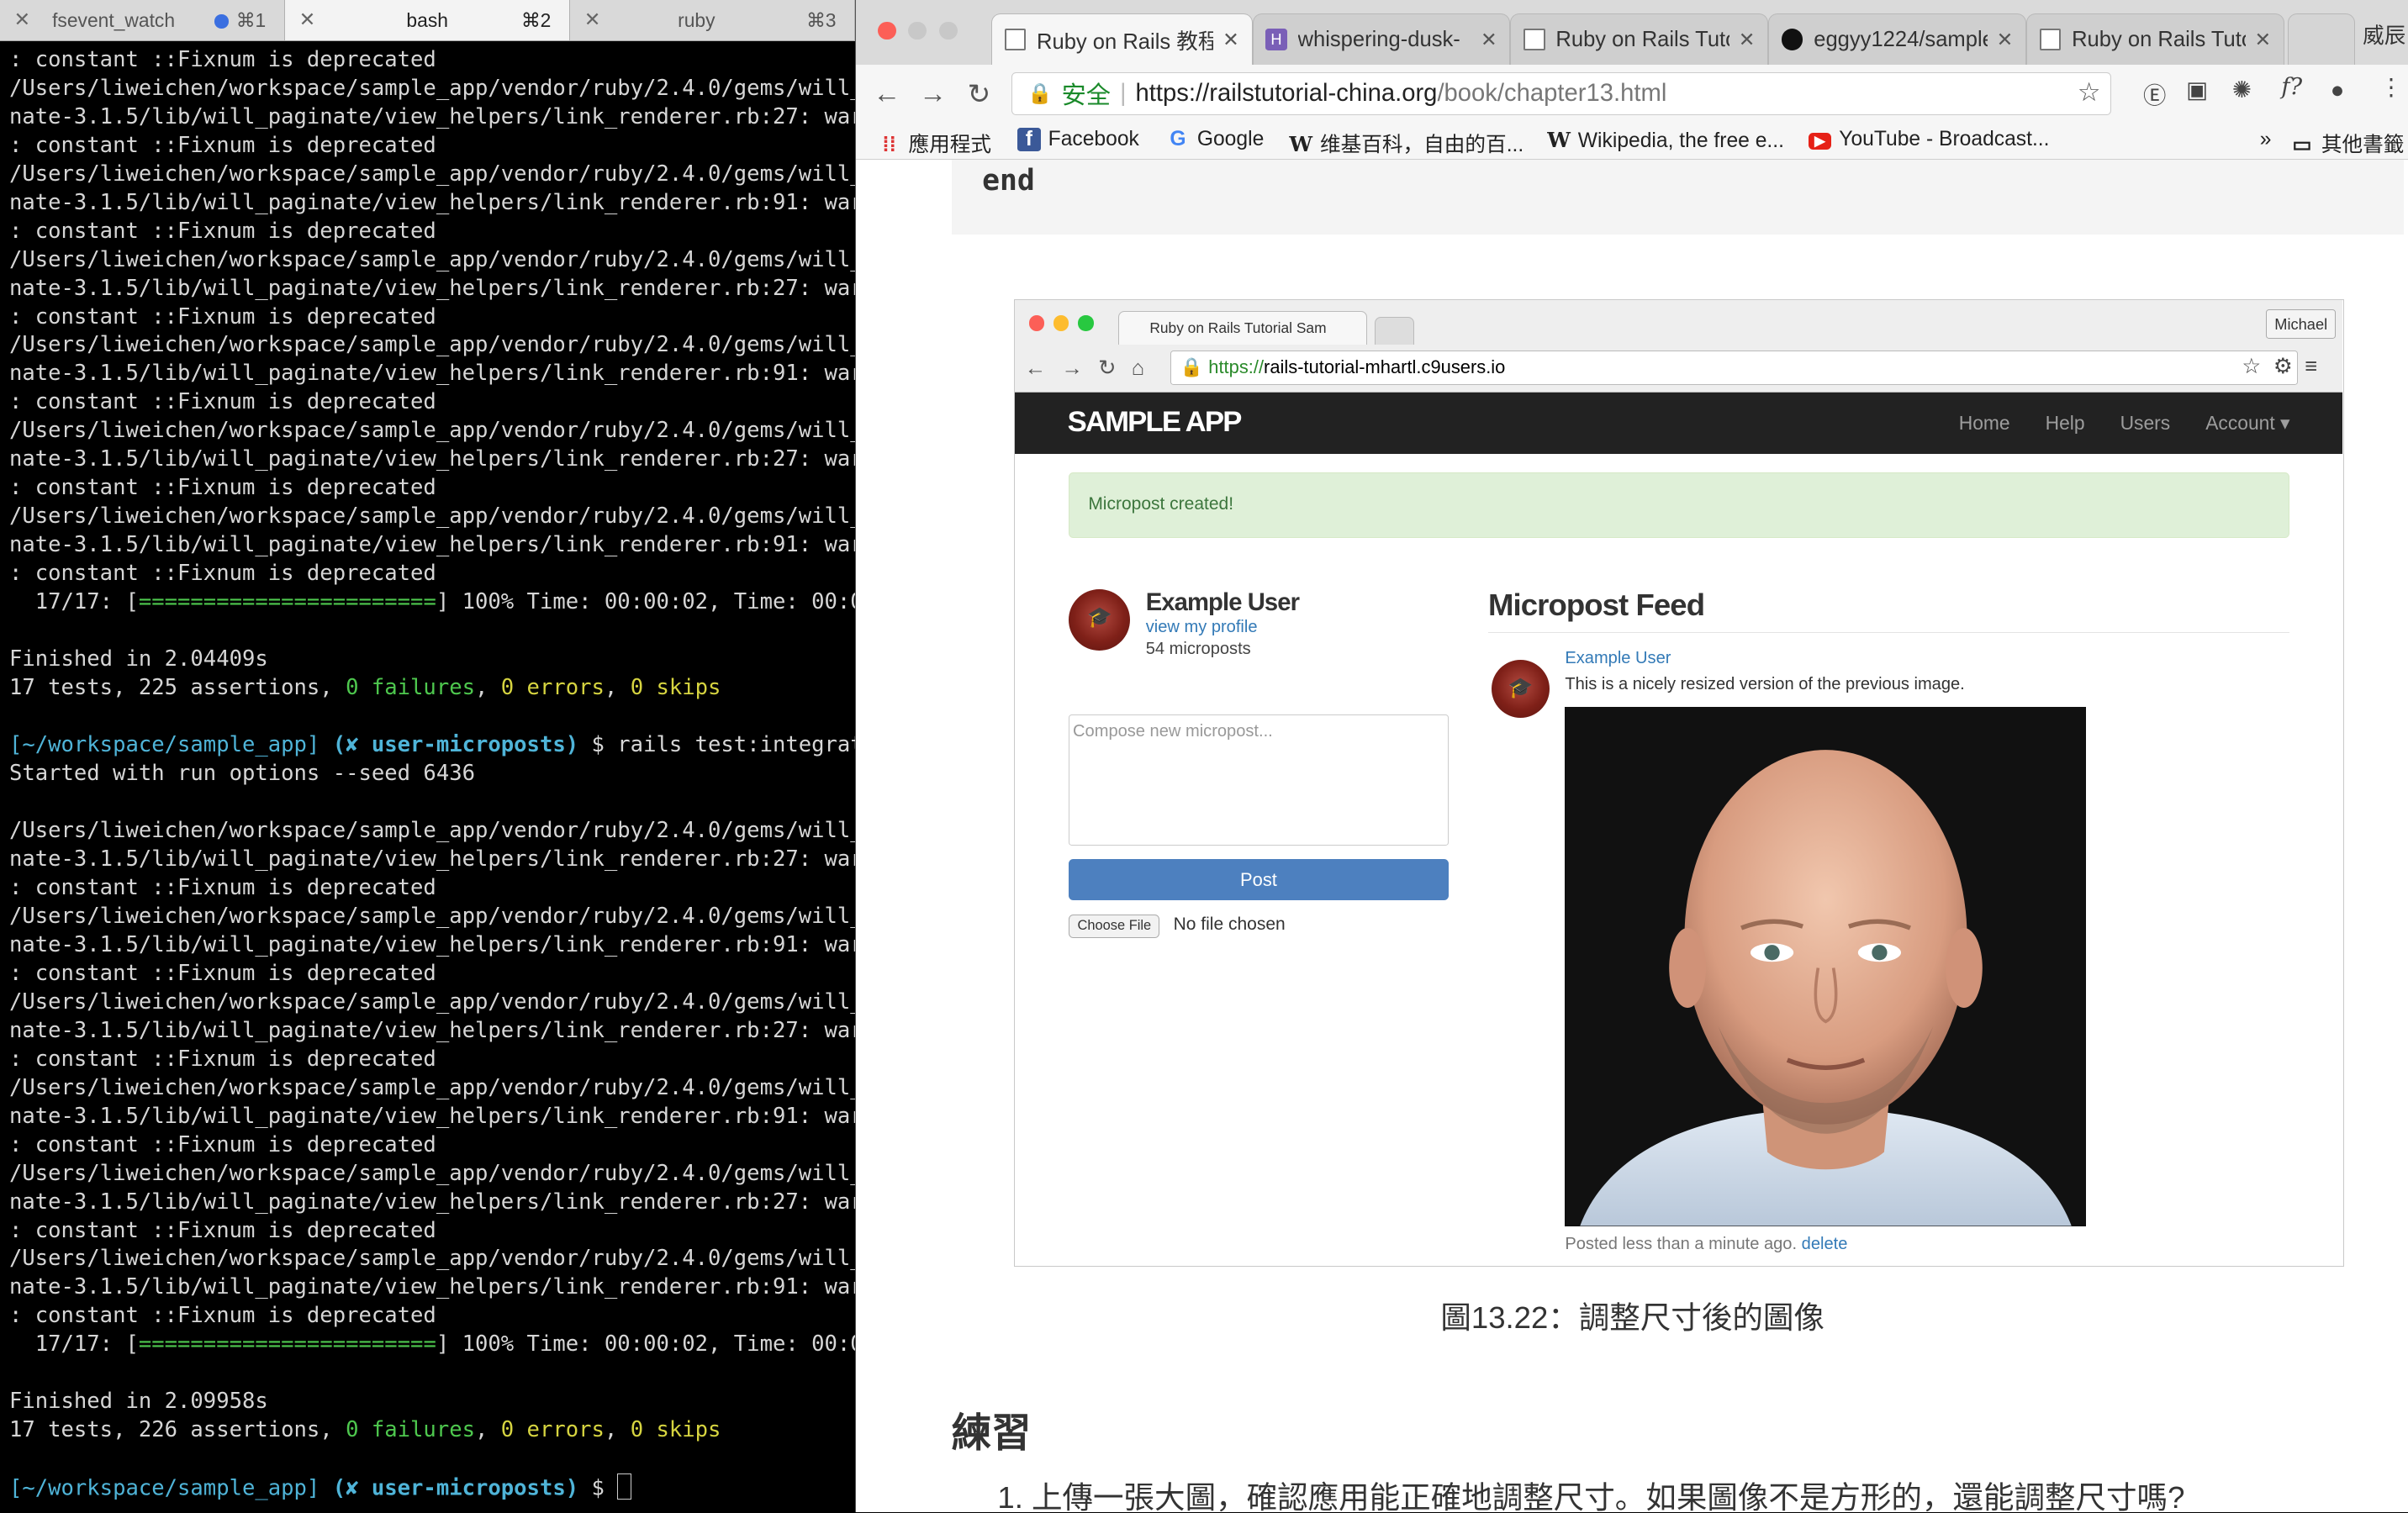 The image size is (2408, 1513). Describe the element at coordinates (1395, 331) in the screenshot. I see `figure-new-tab` at that location.